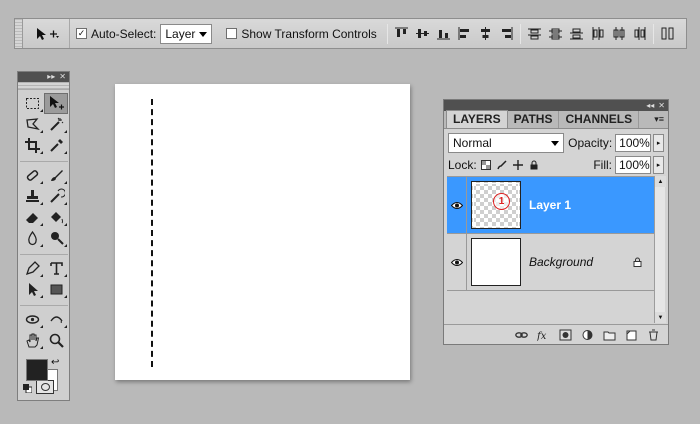  Describe the element at coordinates (650, 105) in the screenshot. I see `collapse-icon: ◂◂` at that location.